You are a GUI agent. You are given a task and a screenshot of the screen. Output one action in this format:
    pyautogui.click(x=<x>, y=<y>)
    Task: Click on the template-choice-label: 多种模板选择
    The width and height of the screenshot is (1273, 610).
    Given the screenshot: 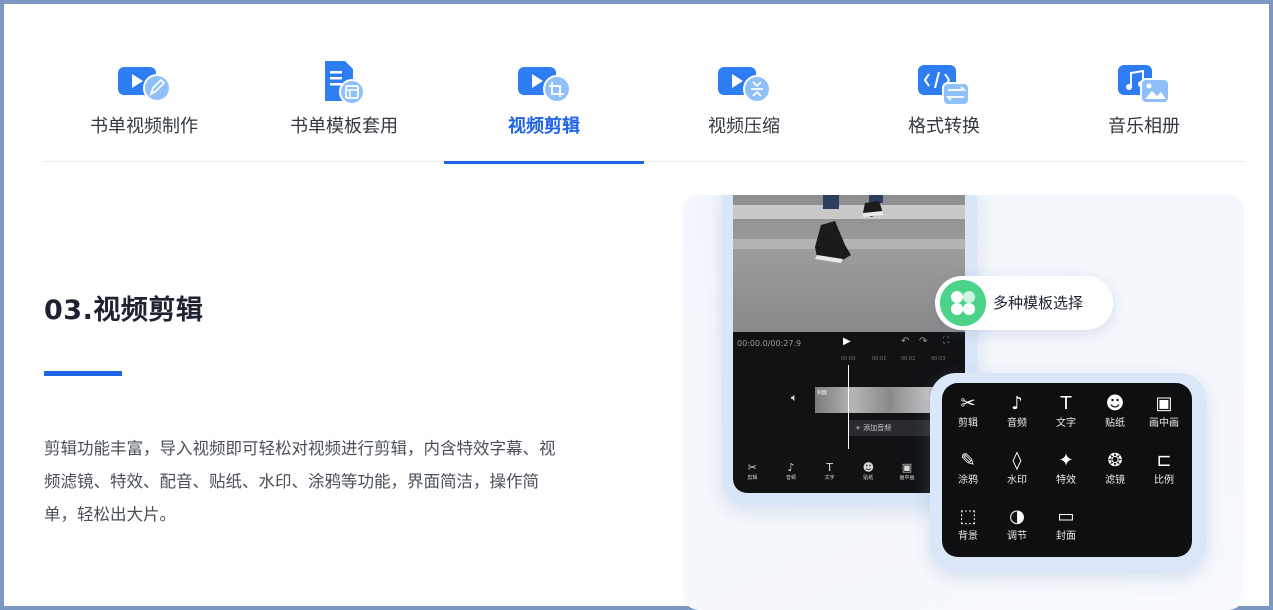 What is the action you would take?
    pyautogui.click(x=1038, y=303)
    